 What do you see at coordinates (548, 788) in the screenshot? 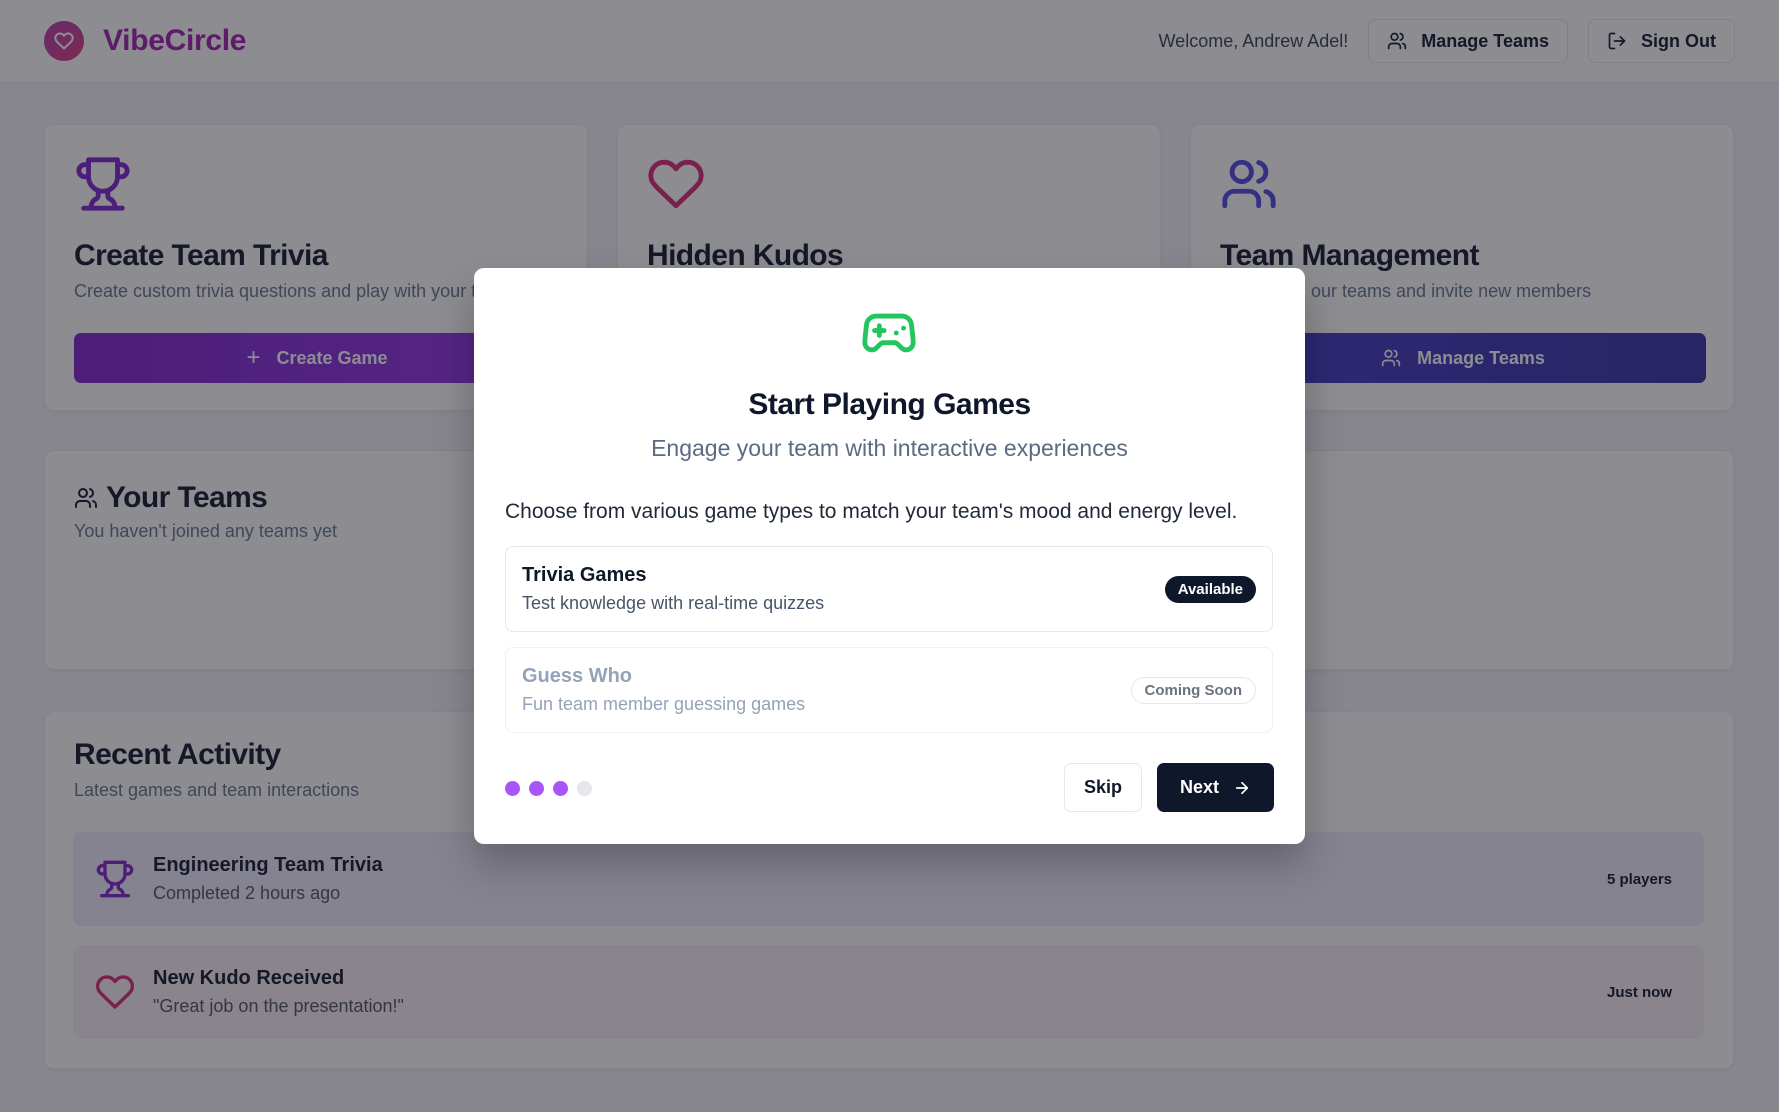
I see `step-indicator` at bounding box center [548, 788].